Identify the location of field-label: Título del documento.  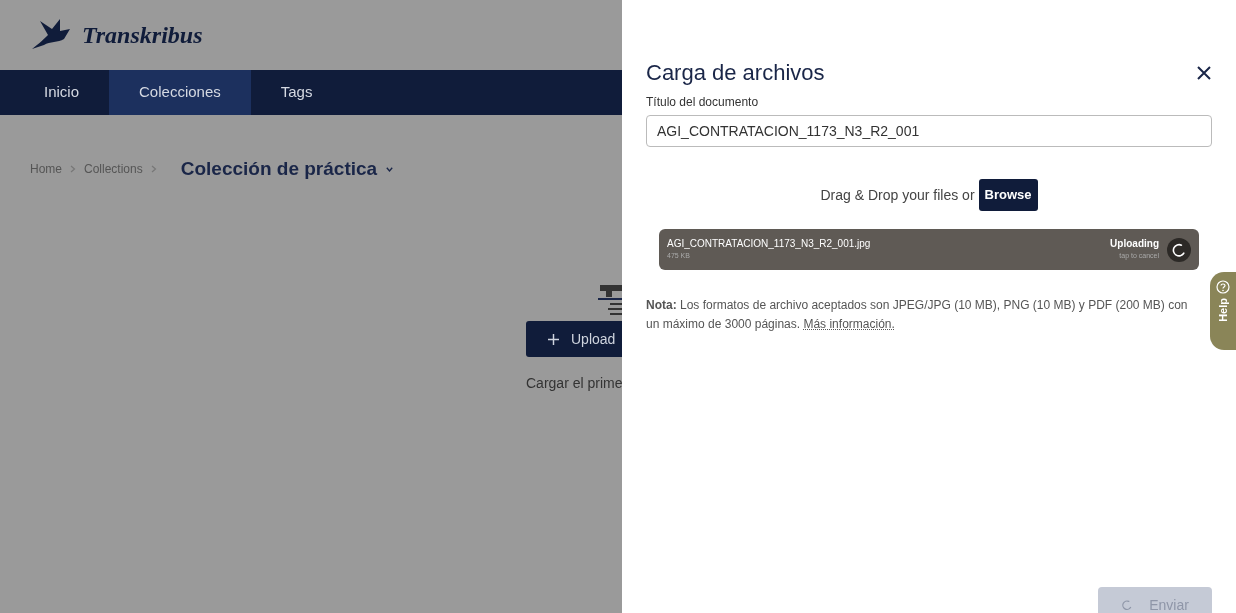
(703, 102).